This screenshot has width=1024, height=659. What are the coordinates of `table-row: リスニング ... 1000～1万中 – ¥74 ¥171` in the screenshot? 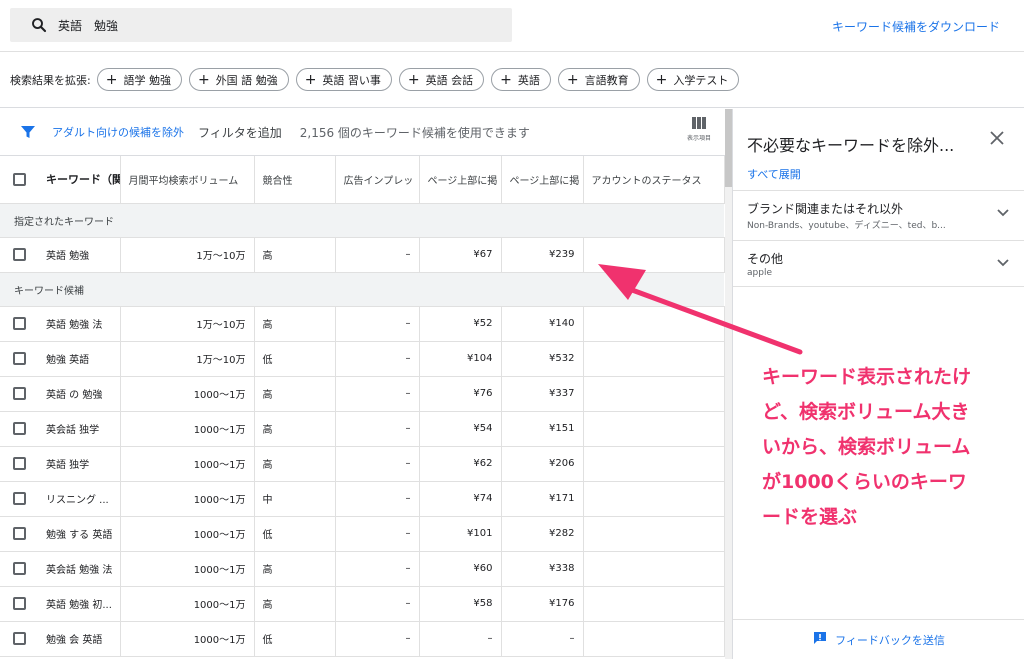 It's located at (362, 499).